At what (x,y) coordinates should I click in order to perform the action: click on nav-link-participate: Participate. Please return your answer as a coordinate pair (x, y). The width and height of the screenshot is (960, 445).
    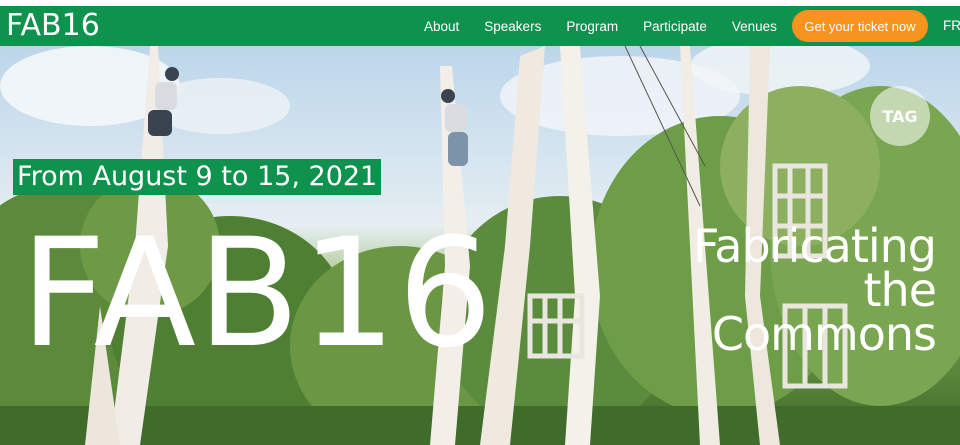
    Looking at the image, I should click on (675, 26).